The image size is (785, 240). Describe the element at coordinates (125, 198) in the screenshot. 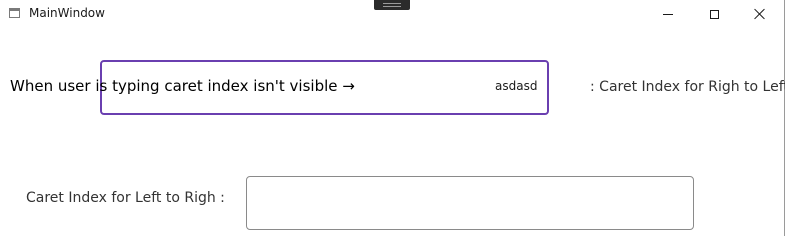

I see `ltr-caret-label: Caret Index for Left to Righ :` at that location.